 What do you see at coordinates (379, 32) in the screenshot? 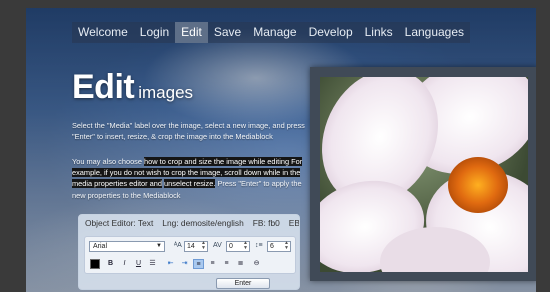
I see `nav-links: Links` at bounding box center [379, 32].